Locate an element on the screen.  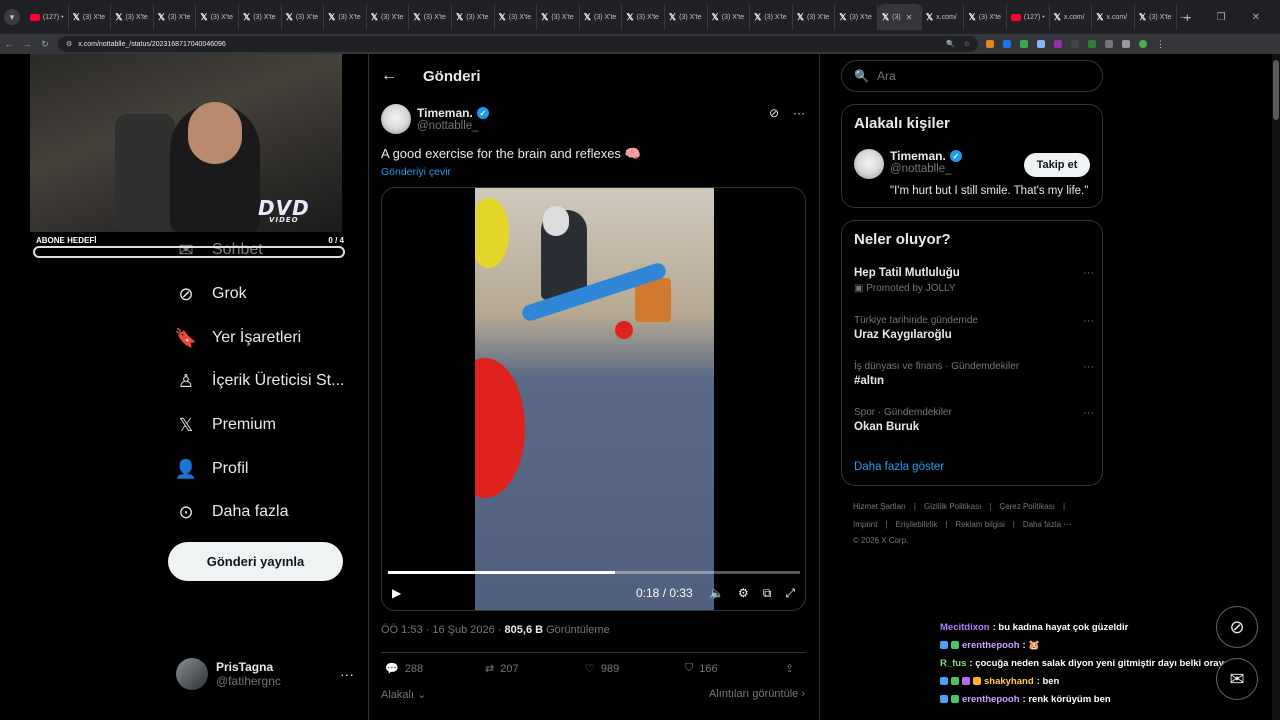
back-arrow-icon: ← is located at coordinates (389, 76).